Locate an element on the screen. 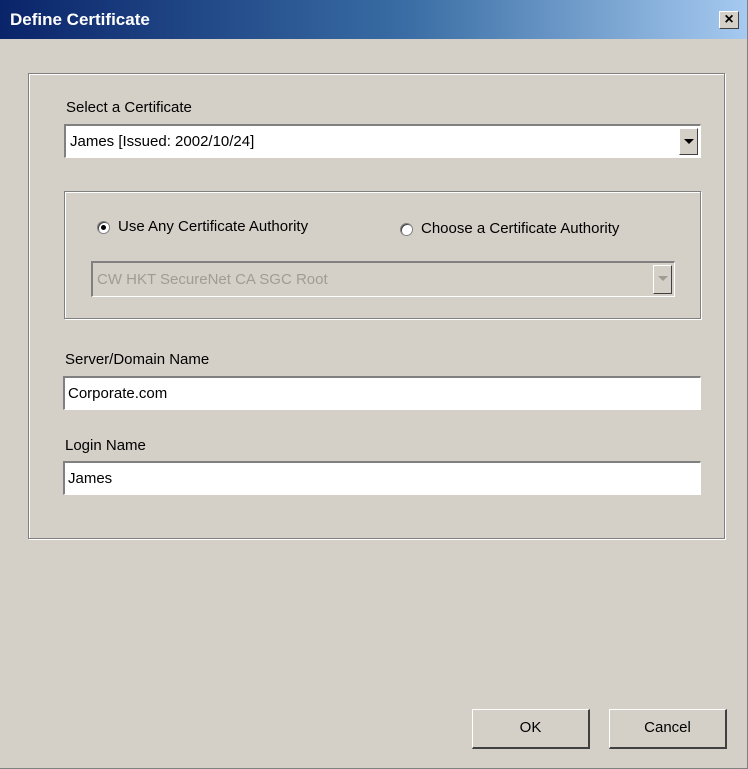 This screenshot has height=769, width=748. certificate-dropdown-button is located at coordinates (688, 141).